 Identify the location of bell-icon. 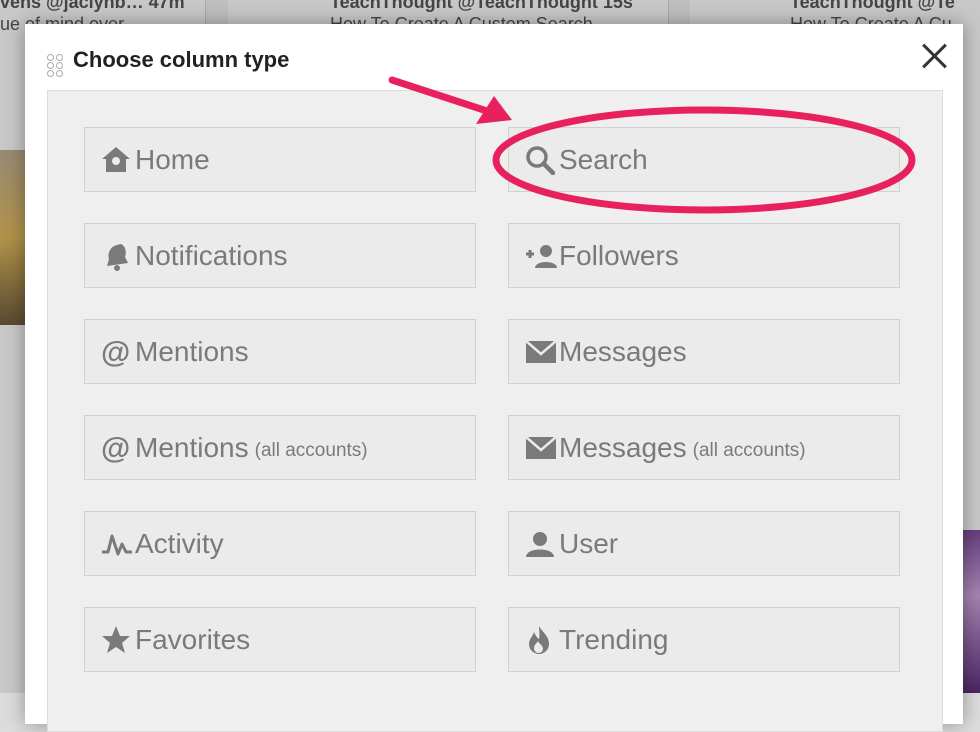
(118, 256).